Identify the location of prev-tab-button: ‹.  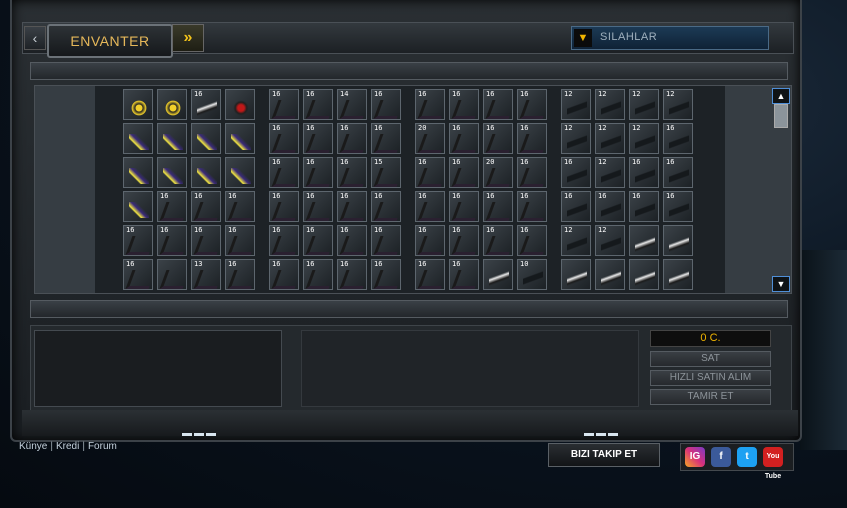
(35, 38).